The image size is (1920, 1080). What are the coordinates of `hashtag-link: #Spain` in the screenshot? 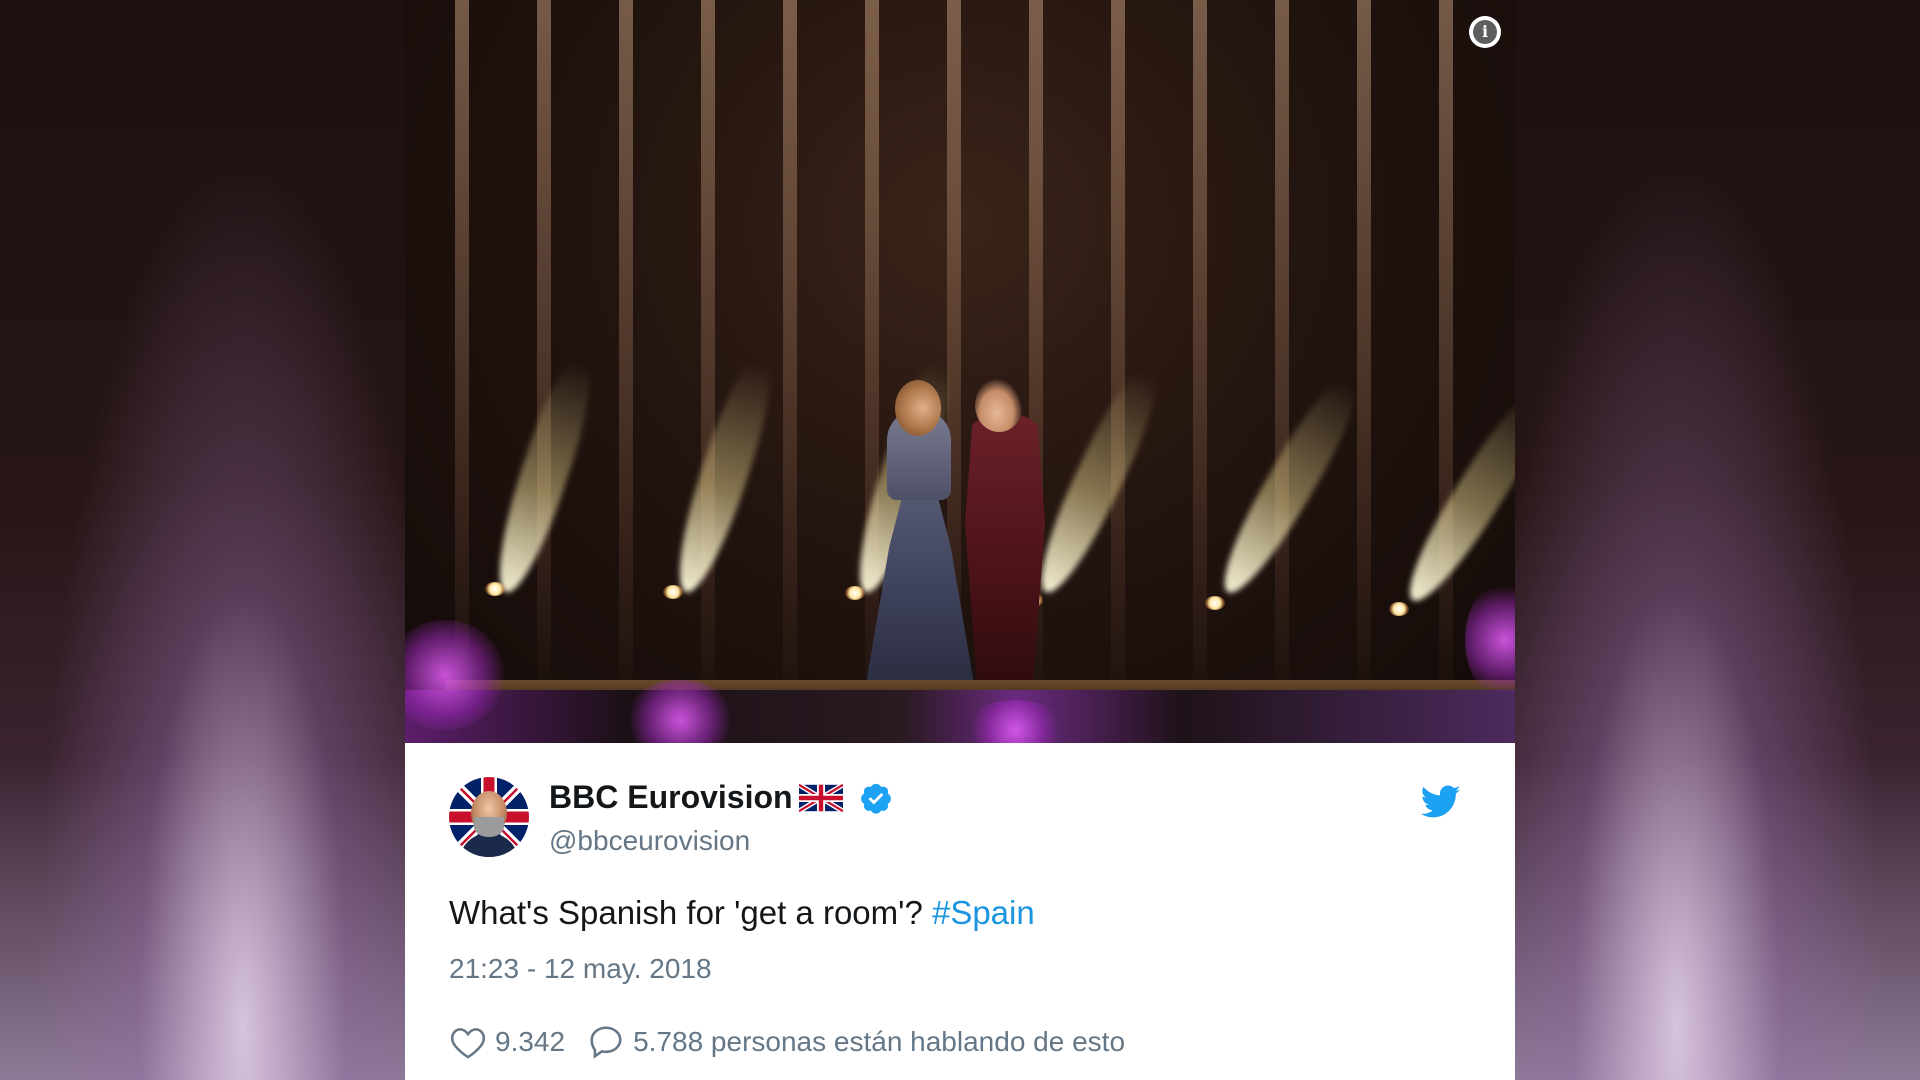 It's located at (983, 912).